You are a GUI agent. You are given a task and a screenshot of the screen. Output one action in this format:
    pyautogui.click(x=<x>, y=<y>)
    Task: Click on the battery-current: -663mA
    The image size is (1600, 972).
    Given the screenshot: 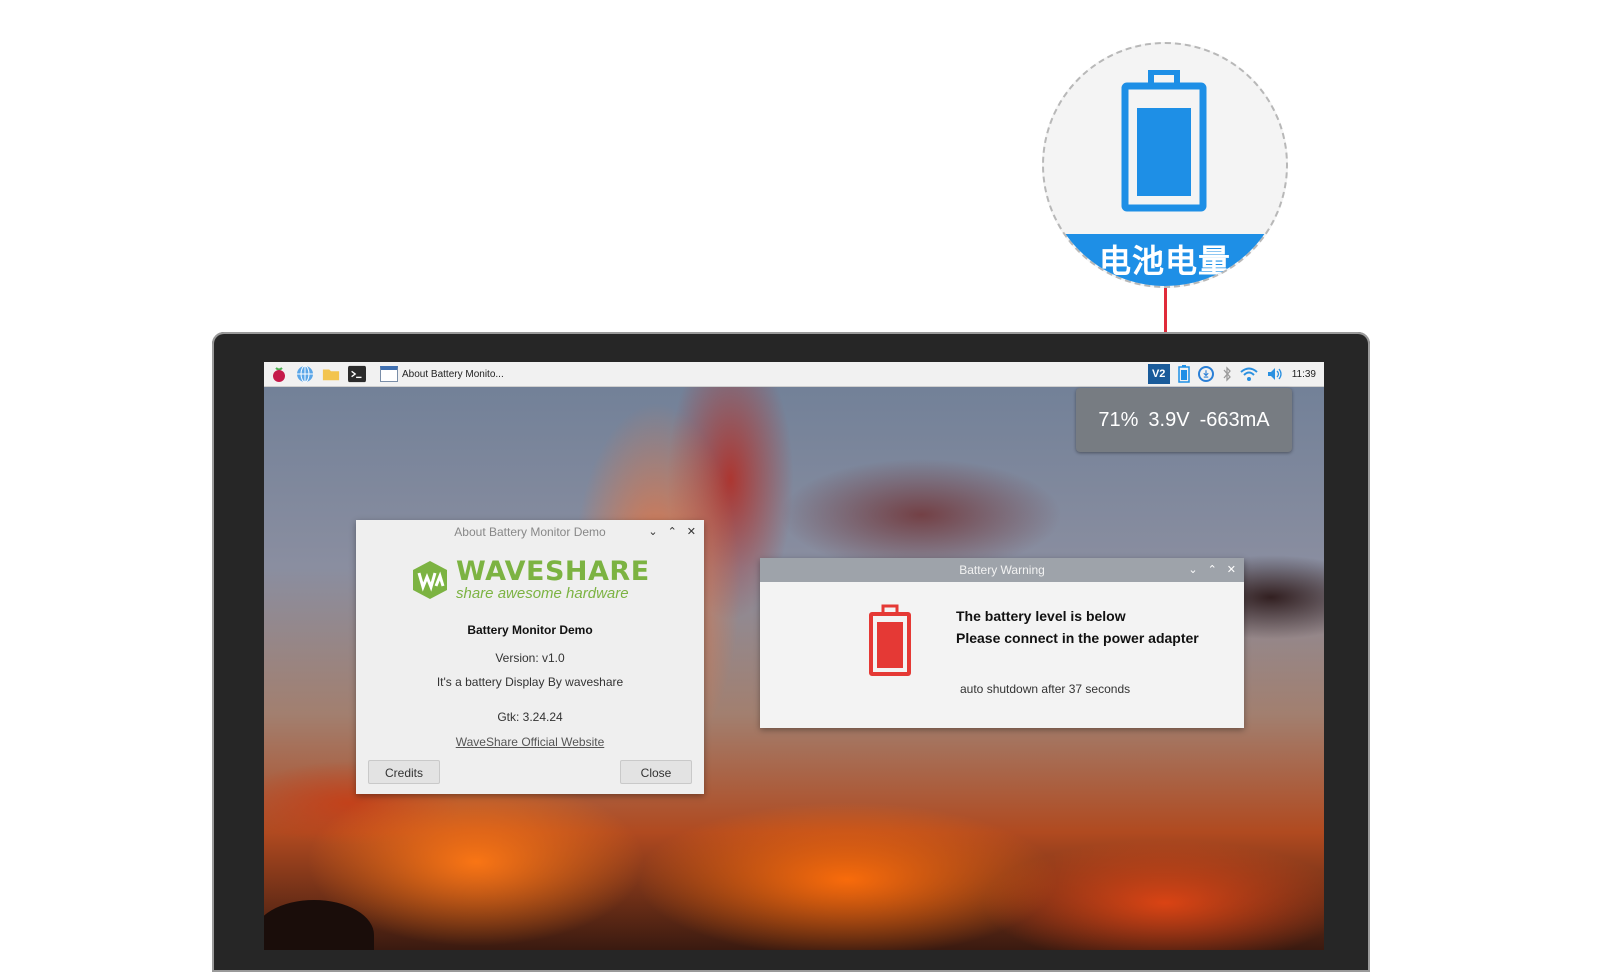 What is the action you would take?
    pyautogui.click(x=1234, y=419)
    